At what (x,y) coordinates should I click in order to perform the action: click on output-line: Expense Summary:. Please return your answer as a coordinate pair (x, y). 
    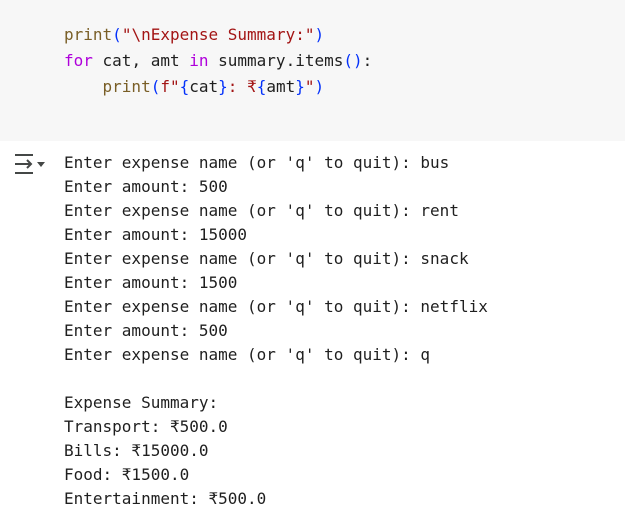
    Looking at the image, I should click on (141, 402).